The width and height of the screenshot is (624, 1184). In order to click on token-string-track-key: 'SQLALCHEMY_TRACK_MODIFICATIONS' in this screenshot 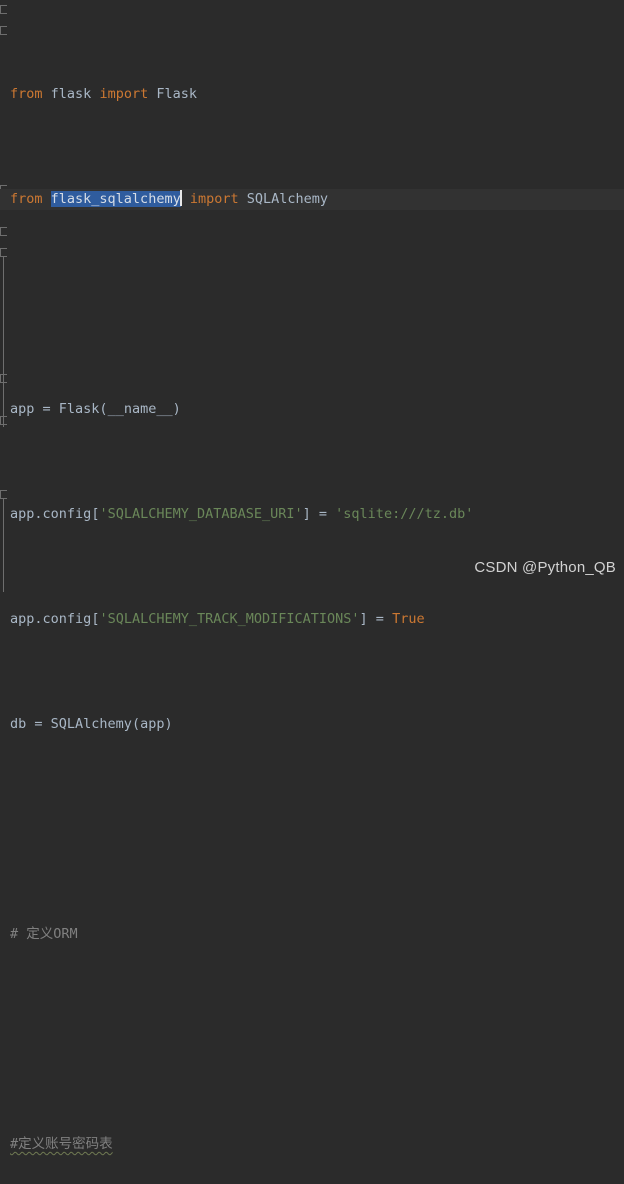, I will do `click(229, 619)`.